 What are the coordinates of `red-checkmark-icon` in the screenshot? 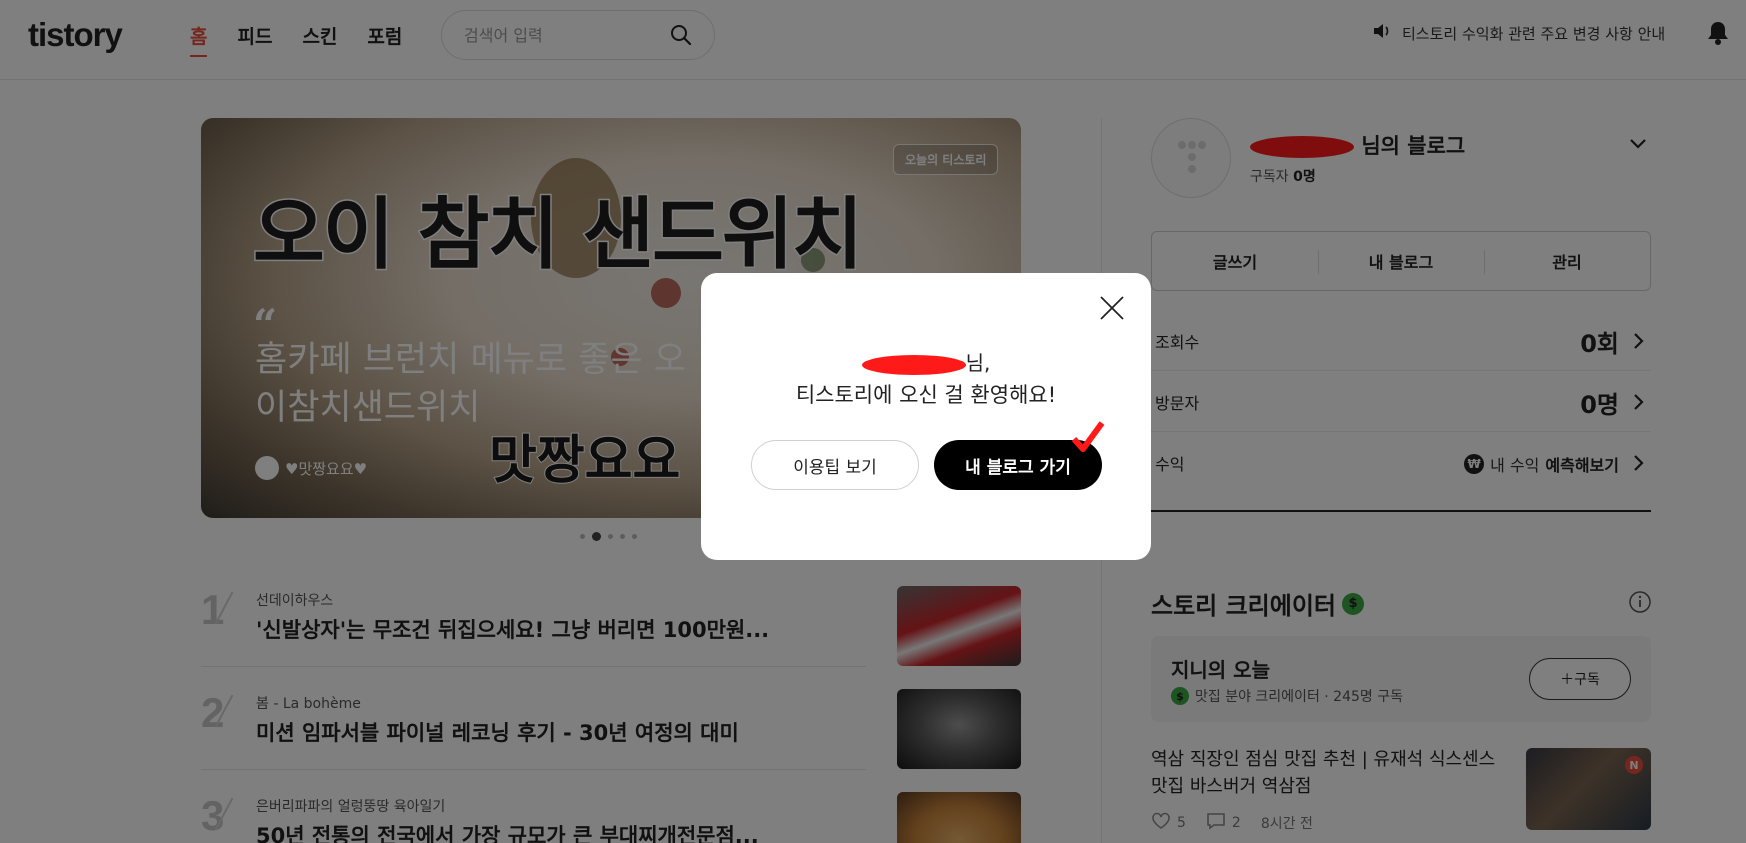 It's located at (1088, 438).